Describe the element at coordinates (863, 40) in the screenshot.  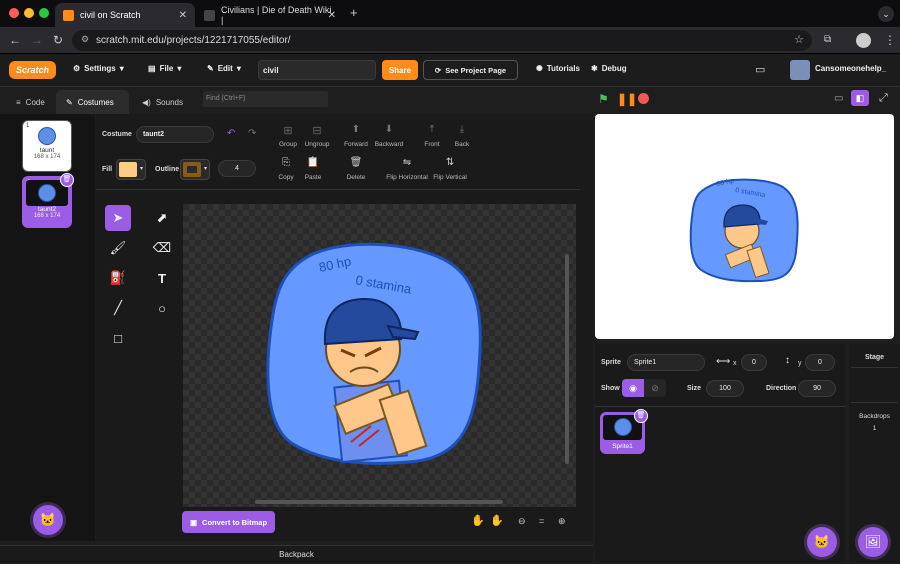
I see `profile-avatar-icon` at that location.